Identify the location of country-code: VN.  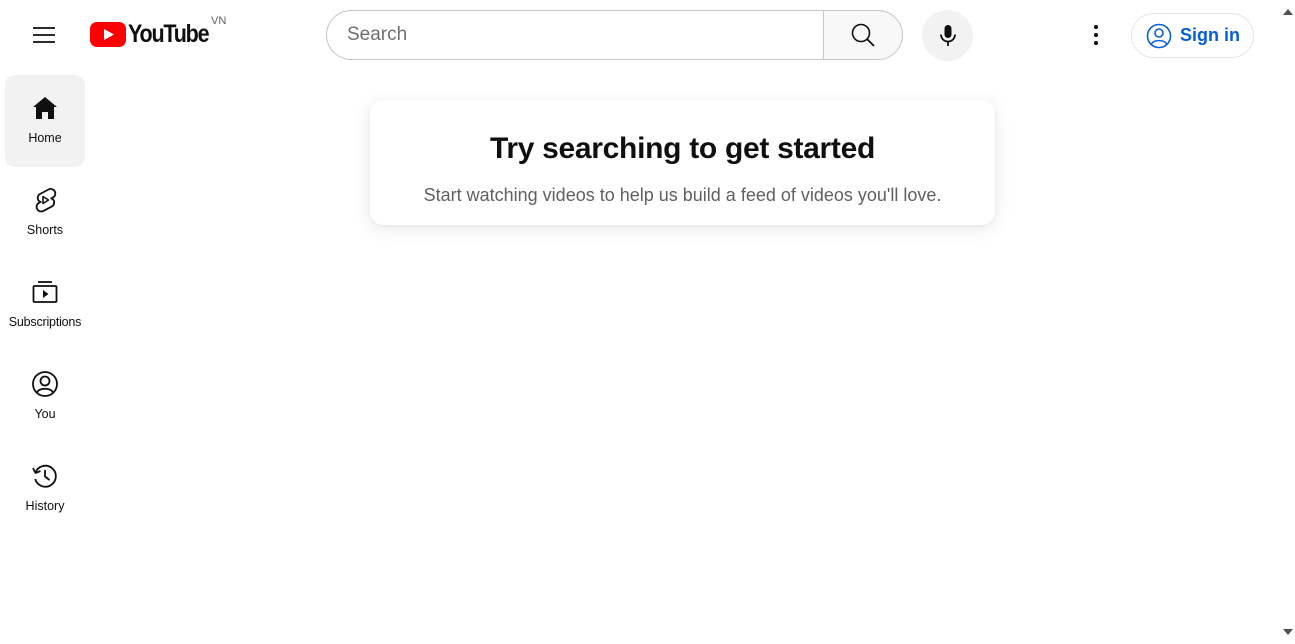
(219, 21).